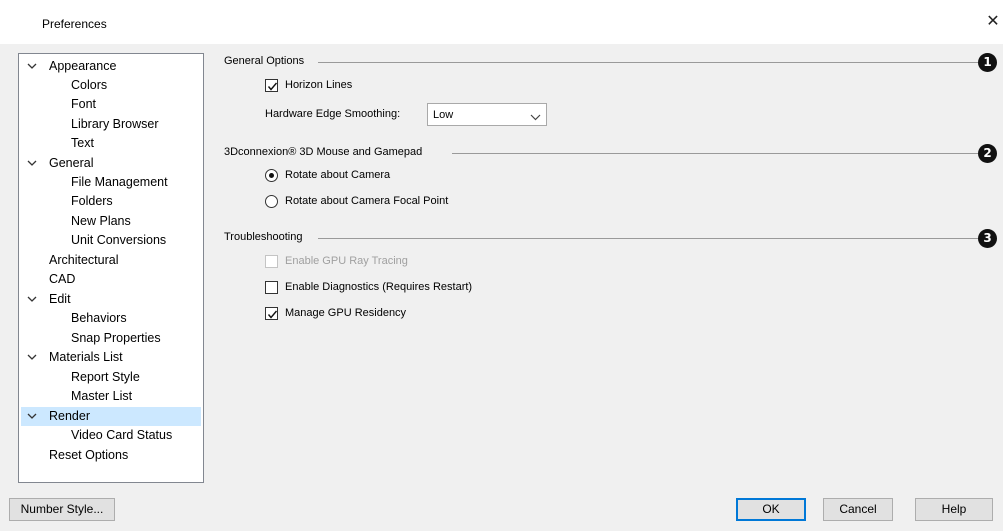 The width and height of the screenshot is (1003, 531). I want to click on tree-item-label: Master List, so click(102, 396).